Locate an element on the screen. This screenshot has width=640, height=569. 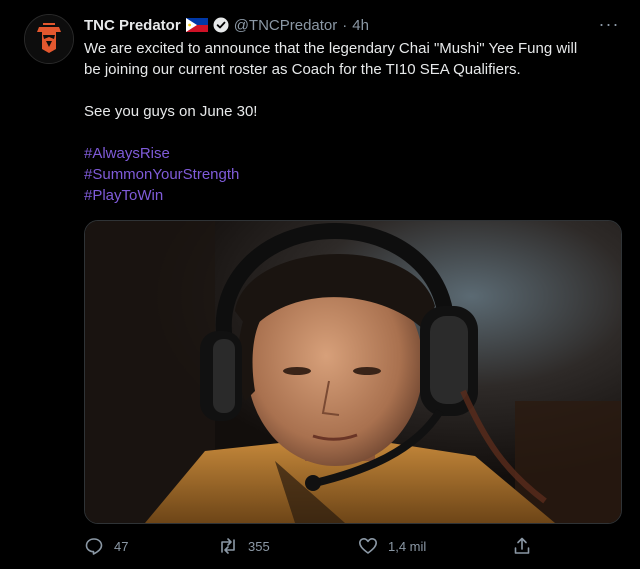
avatar is located at coordinates (49, 39).